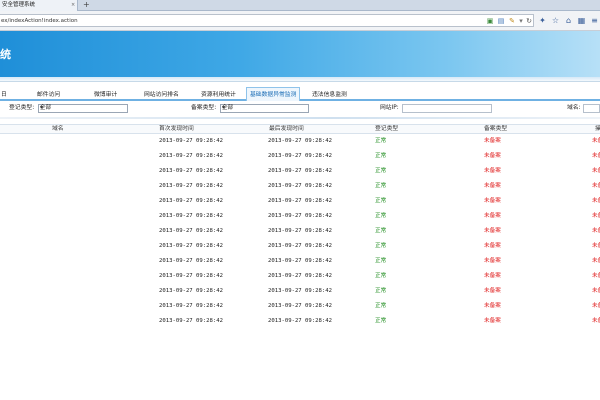 This screenshot has height=400, width=600. What do you see at coordinates (597, 129) in the screenshot?
I see `col-operation: 操` at bounding box center [597, 129].